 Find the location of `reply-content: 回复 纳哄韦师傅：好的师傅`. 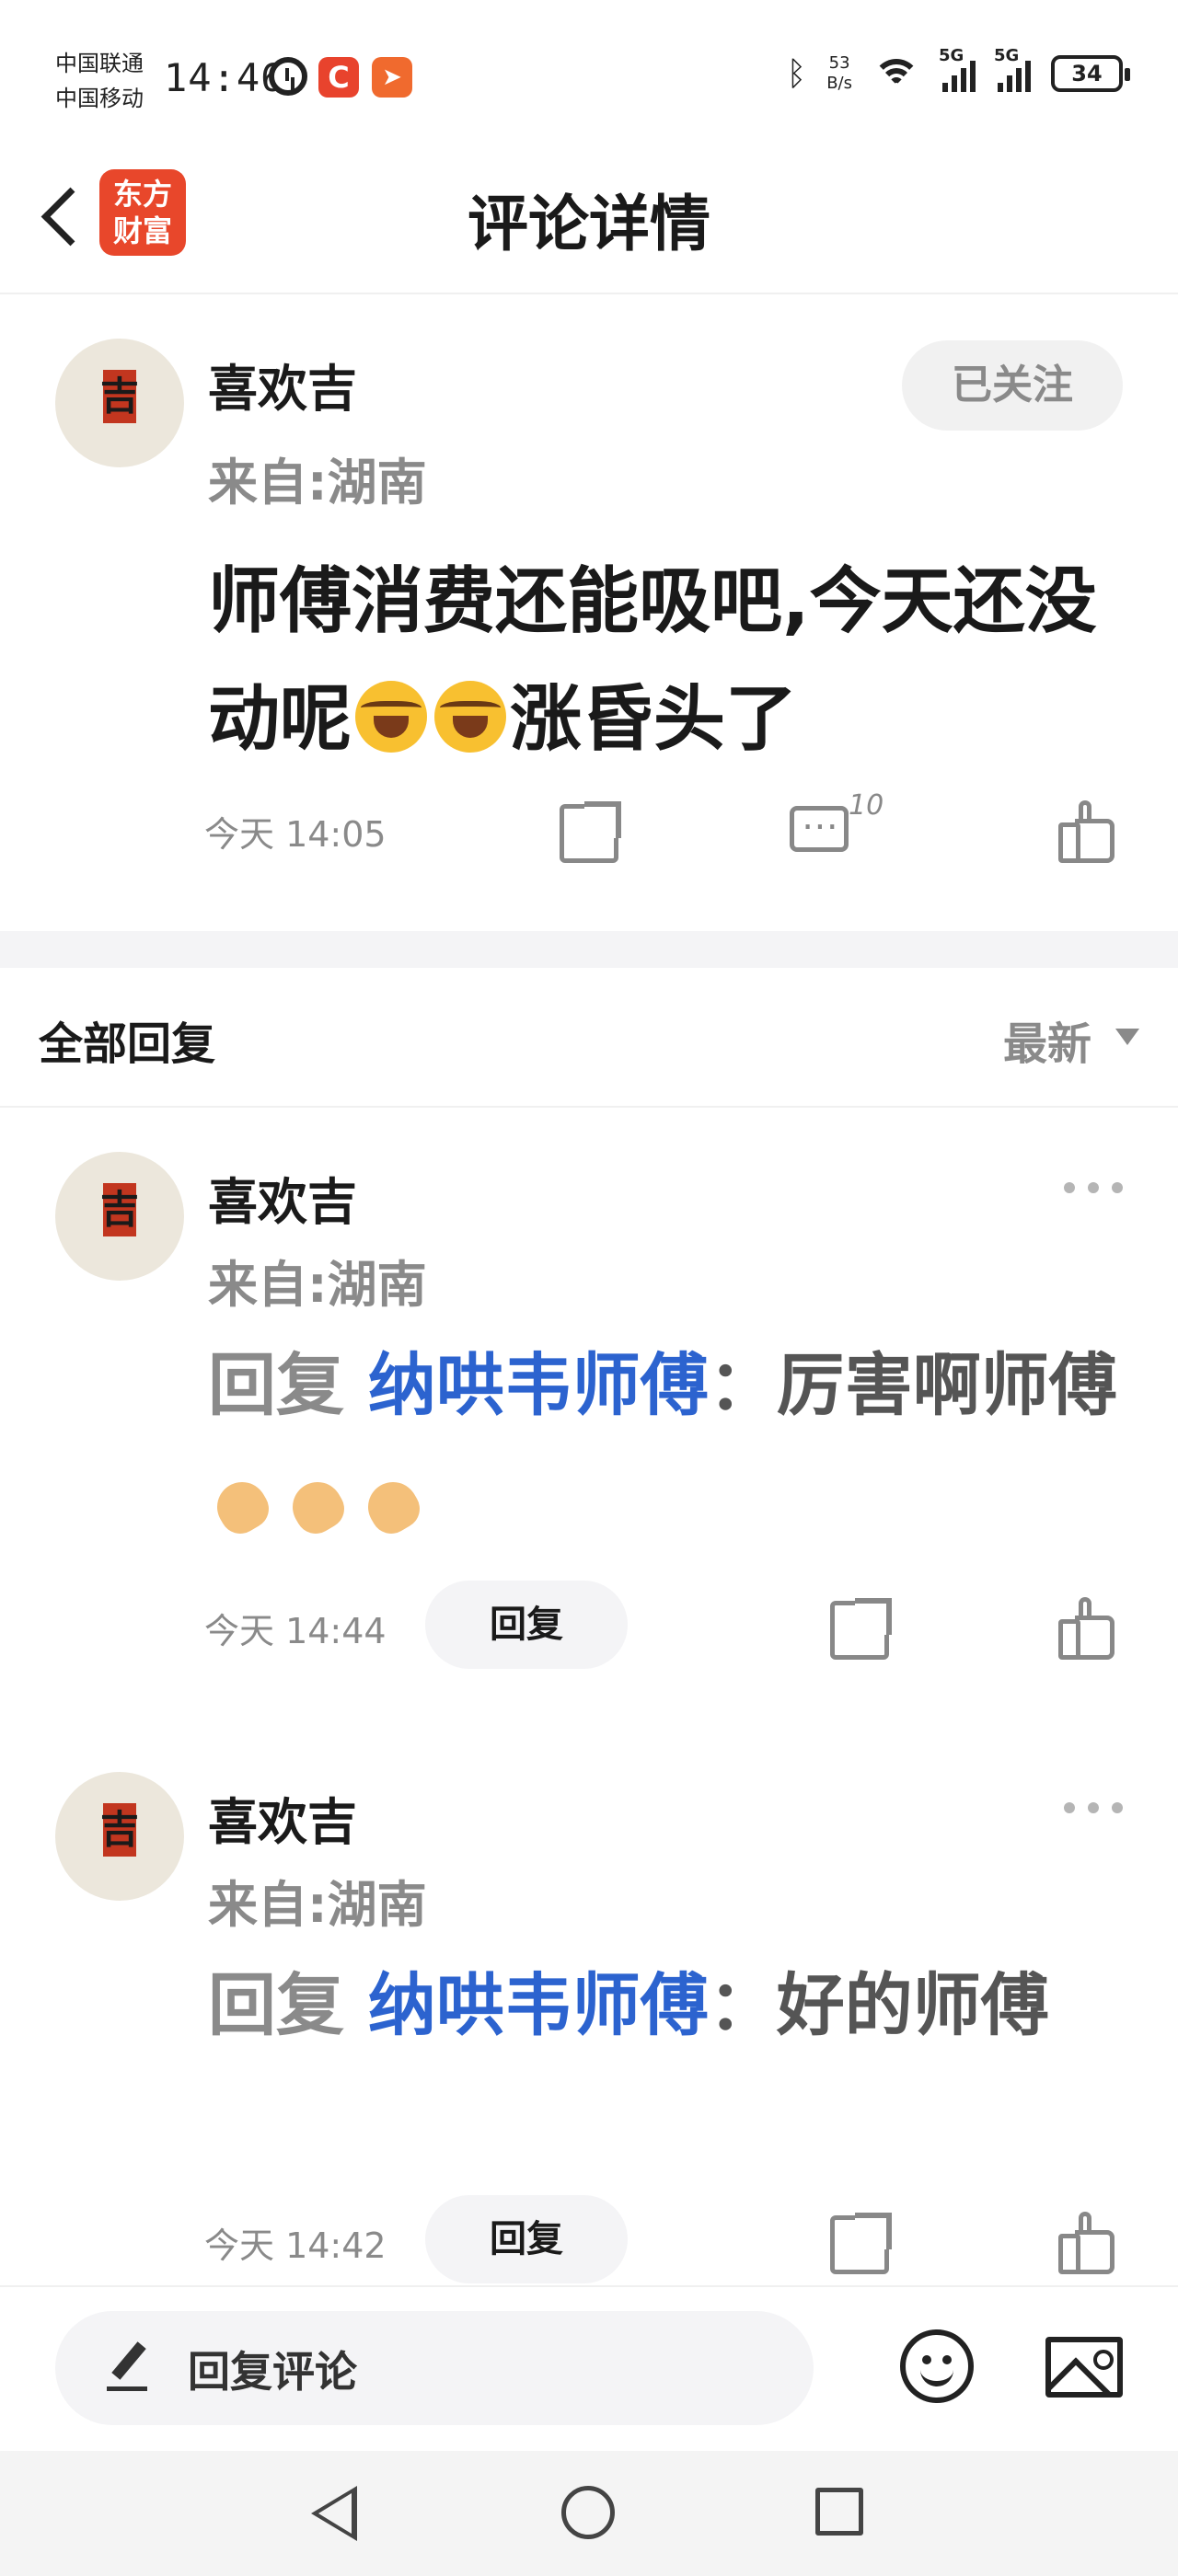

reply-content: 回复 纳哄韦师傅：好的师傅 is located at coordinates (673, 2005).